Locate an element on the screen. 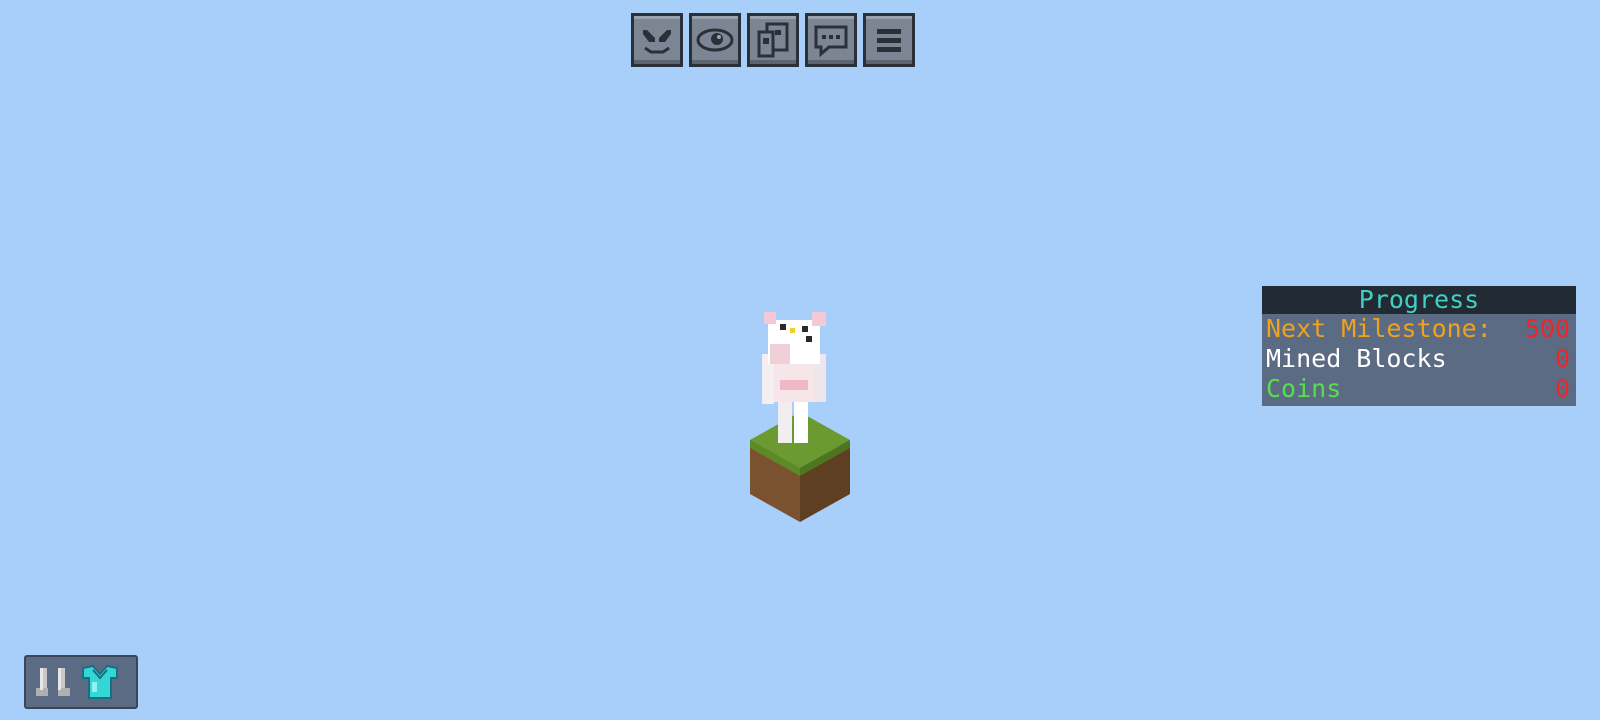 This screenshot has width=1600, height=720. menu-button is located at coordinates (889, 40).